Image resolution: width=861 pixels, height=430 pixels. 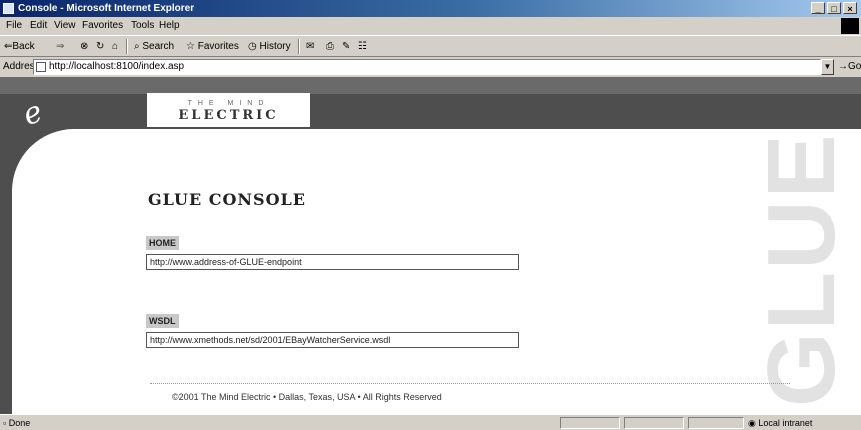 I want to click on address-url: http://localhost:8100/index.asp, so click(x=117, y=66).